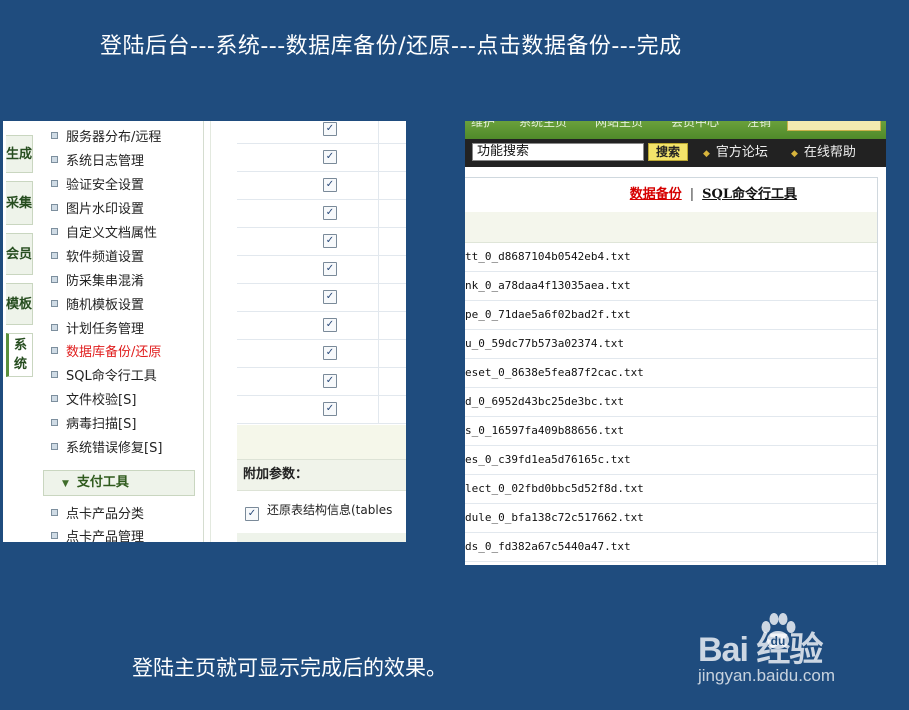 Image resolution: width=909 pixels, height=710 pixels. Describe the element at coordinates (19, 203) in the screenshot. I see `tab-collect: 采集` at that location.